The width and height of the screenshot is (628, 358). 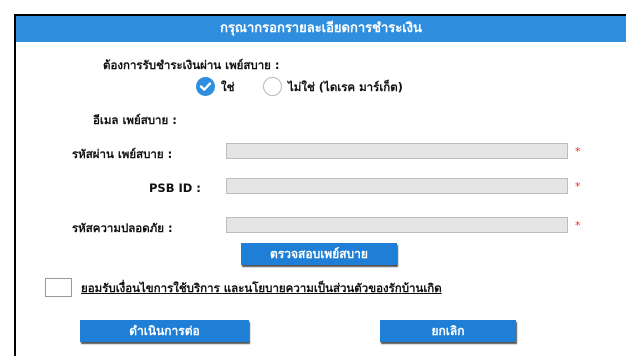 I want to click on psb-id-field, so click(x=397, y=186).